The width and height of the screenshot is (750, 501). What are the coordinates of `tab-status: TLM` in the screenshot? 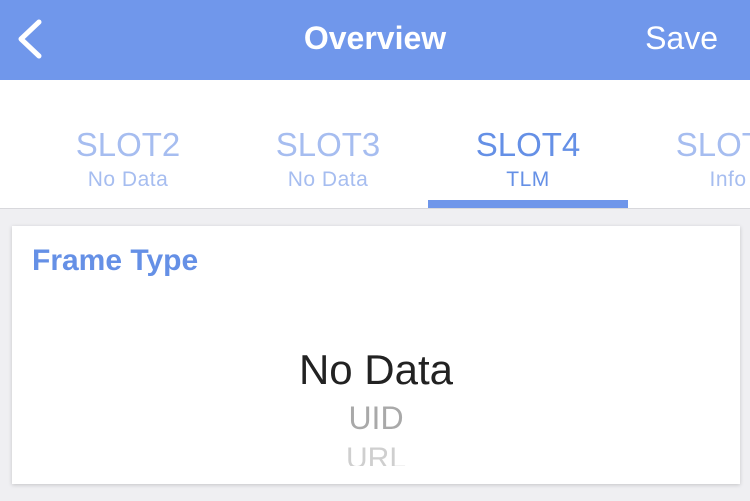 It's located at (528, 179).